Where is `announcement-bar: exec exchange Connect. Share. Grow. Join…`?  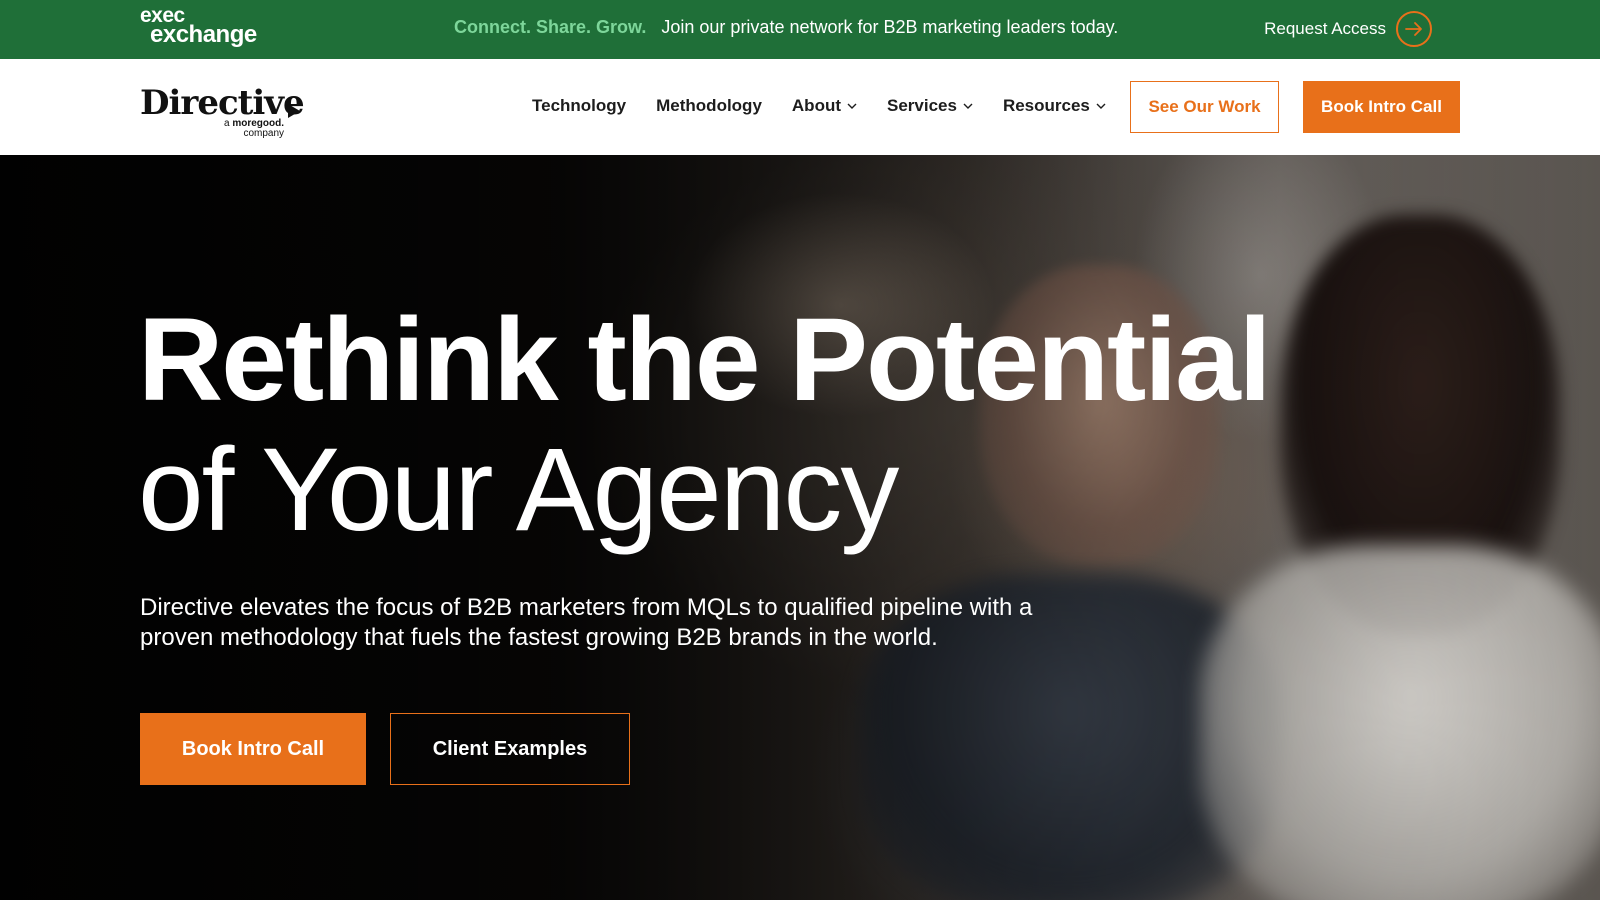 announcement-bar: exec exchange Connect. Share. Grow. Join… is located at coordinates (800, 29).